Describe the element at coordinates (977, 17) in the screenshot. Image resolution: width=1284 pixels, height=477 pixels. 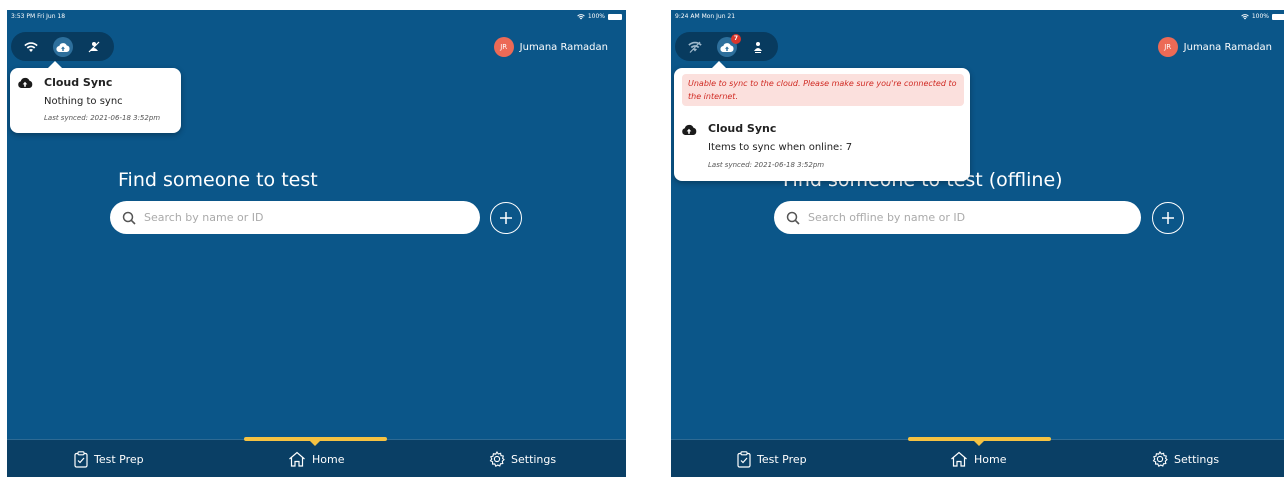
I see `status-bar: 9:24 AM Mon Jun 21 100%` at that location.